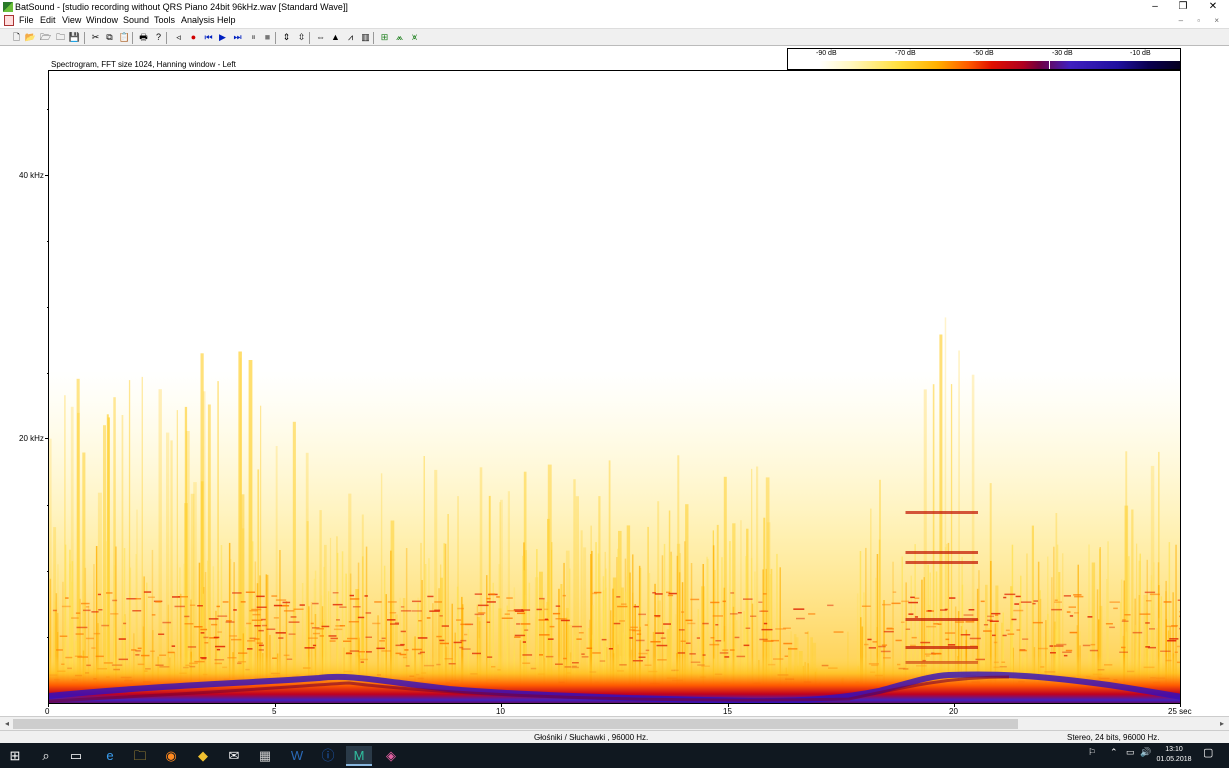 Image resolution: width=1229 pixels, height=768 pixels. What do you see at coordinates (140, 756) in the screenshot?
I see `file-explorer-icon: 🗀` at bounding box center [140, 756].